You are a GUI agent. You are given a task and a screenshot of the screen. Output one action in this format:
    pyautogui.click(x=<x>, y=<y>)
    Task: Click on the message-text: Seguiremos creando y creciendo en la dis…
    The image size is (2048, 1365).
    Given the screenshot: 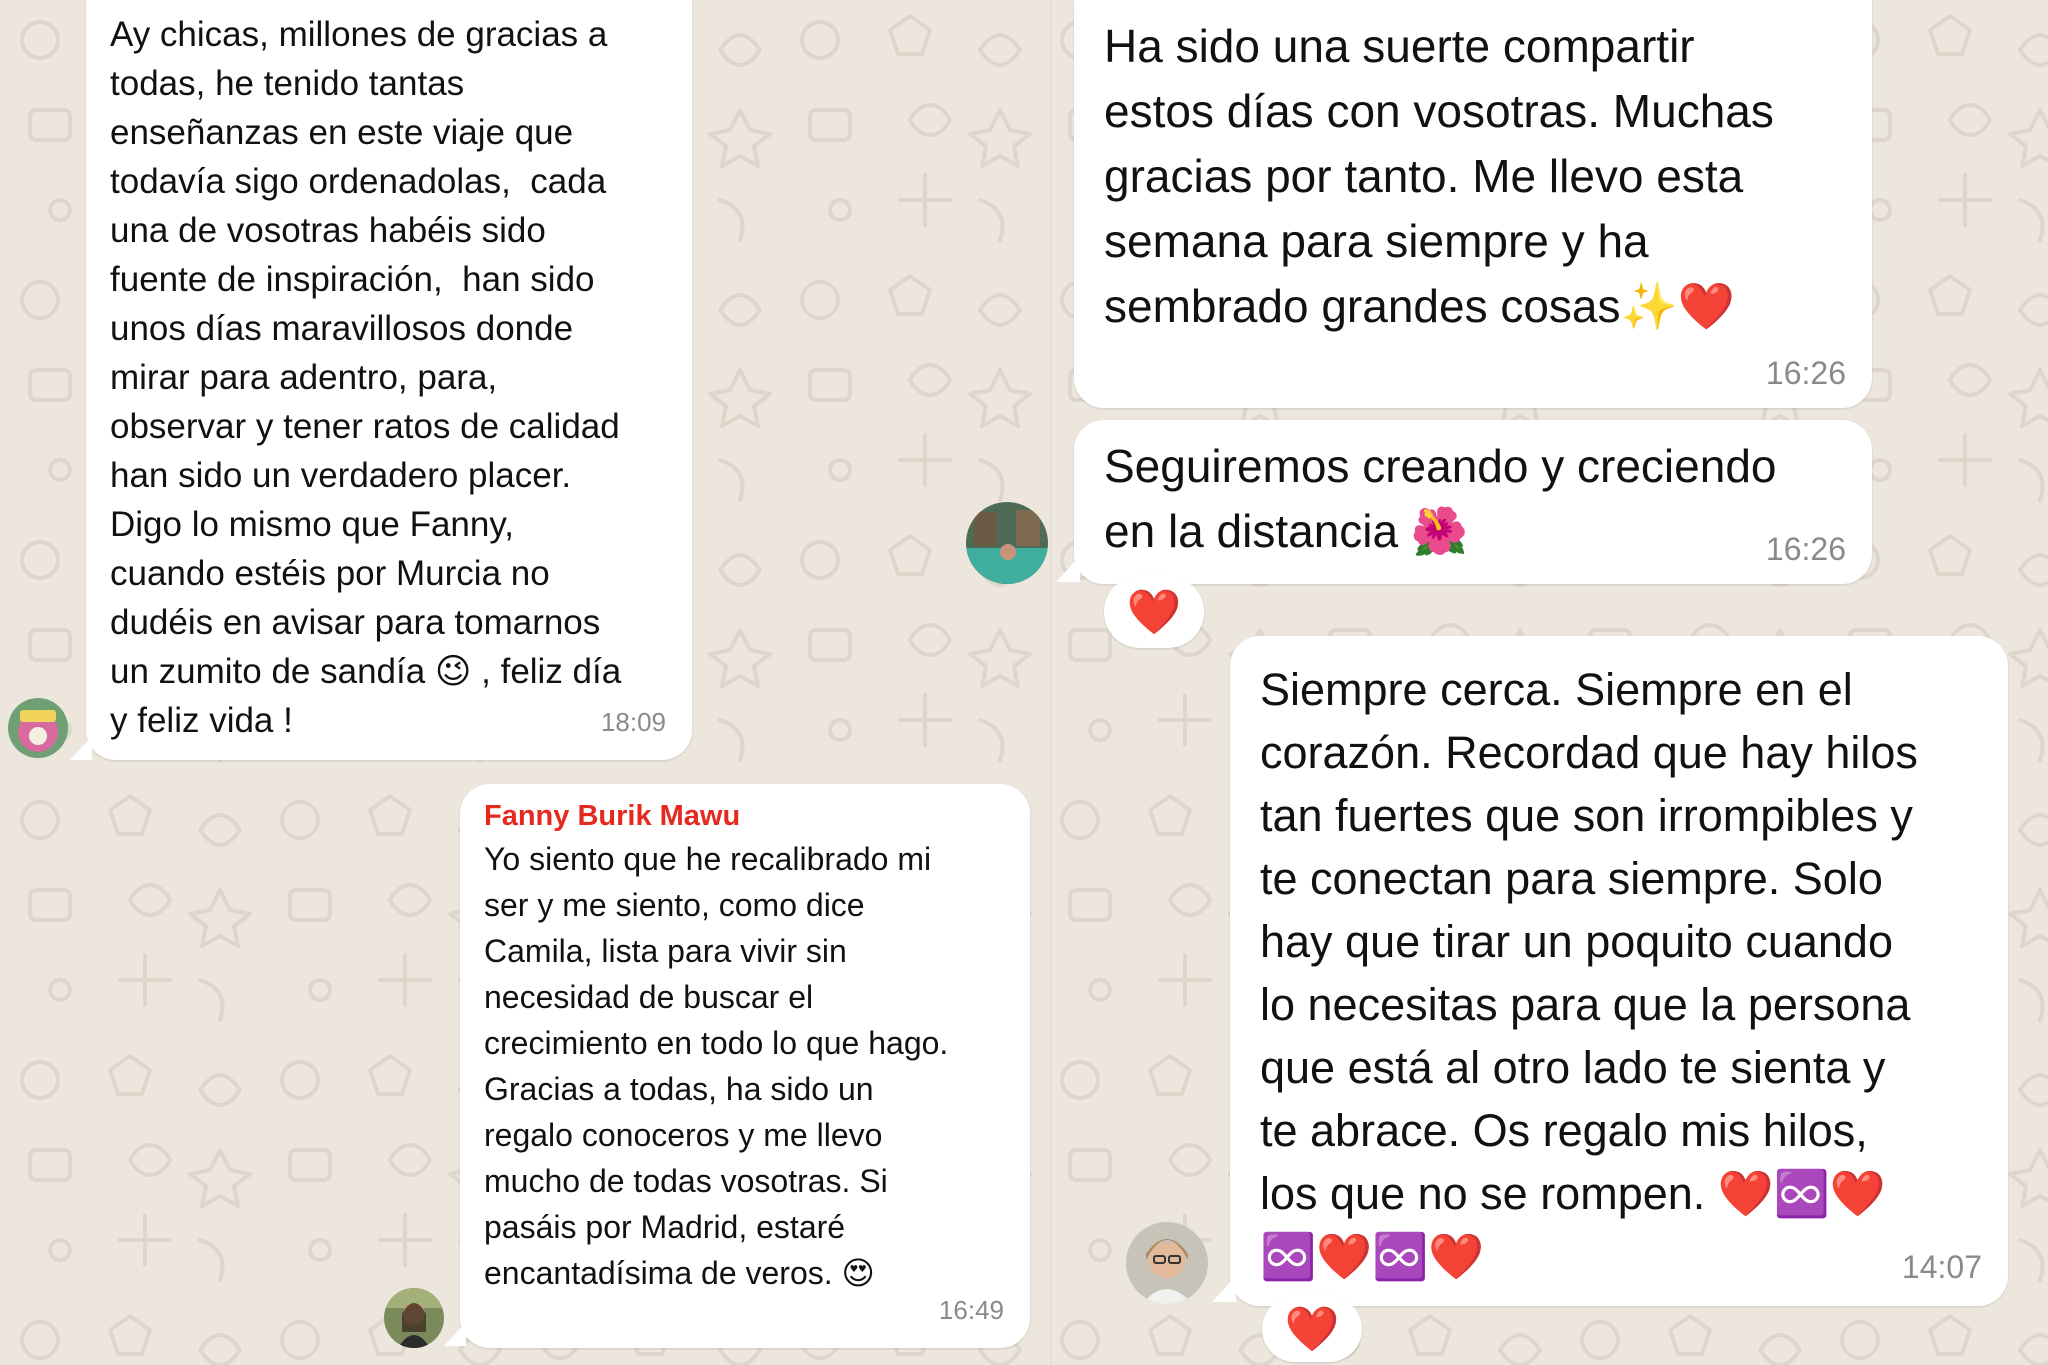 What is the action you would take?
    pyautogui.click(x=1440, y=498)
    